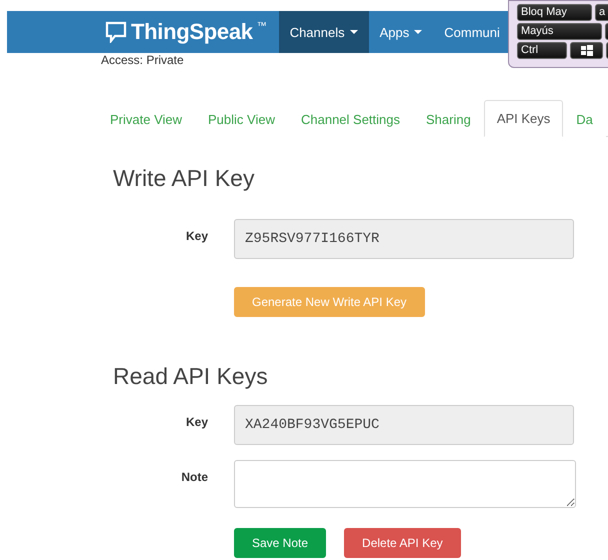  I want to click on keyboard-key: Mayús, so click(559, 31).